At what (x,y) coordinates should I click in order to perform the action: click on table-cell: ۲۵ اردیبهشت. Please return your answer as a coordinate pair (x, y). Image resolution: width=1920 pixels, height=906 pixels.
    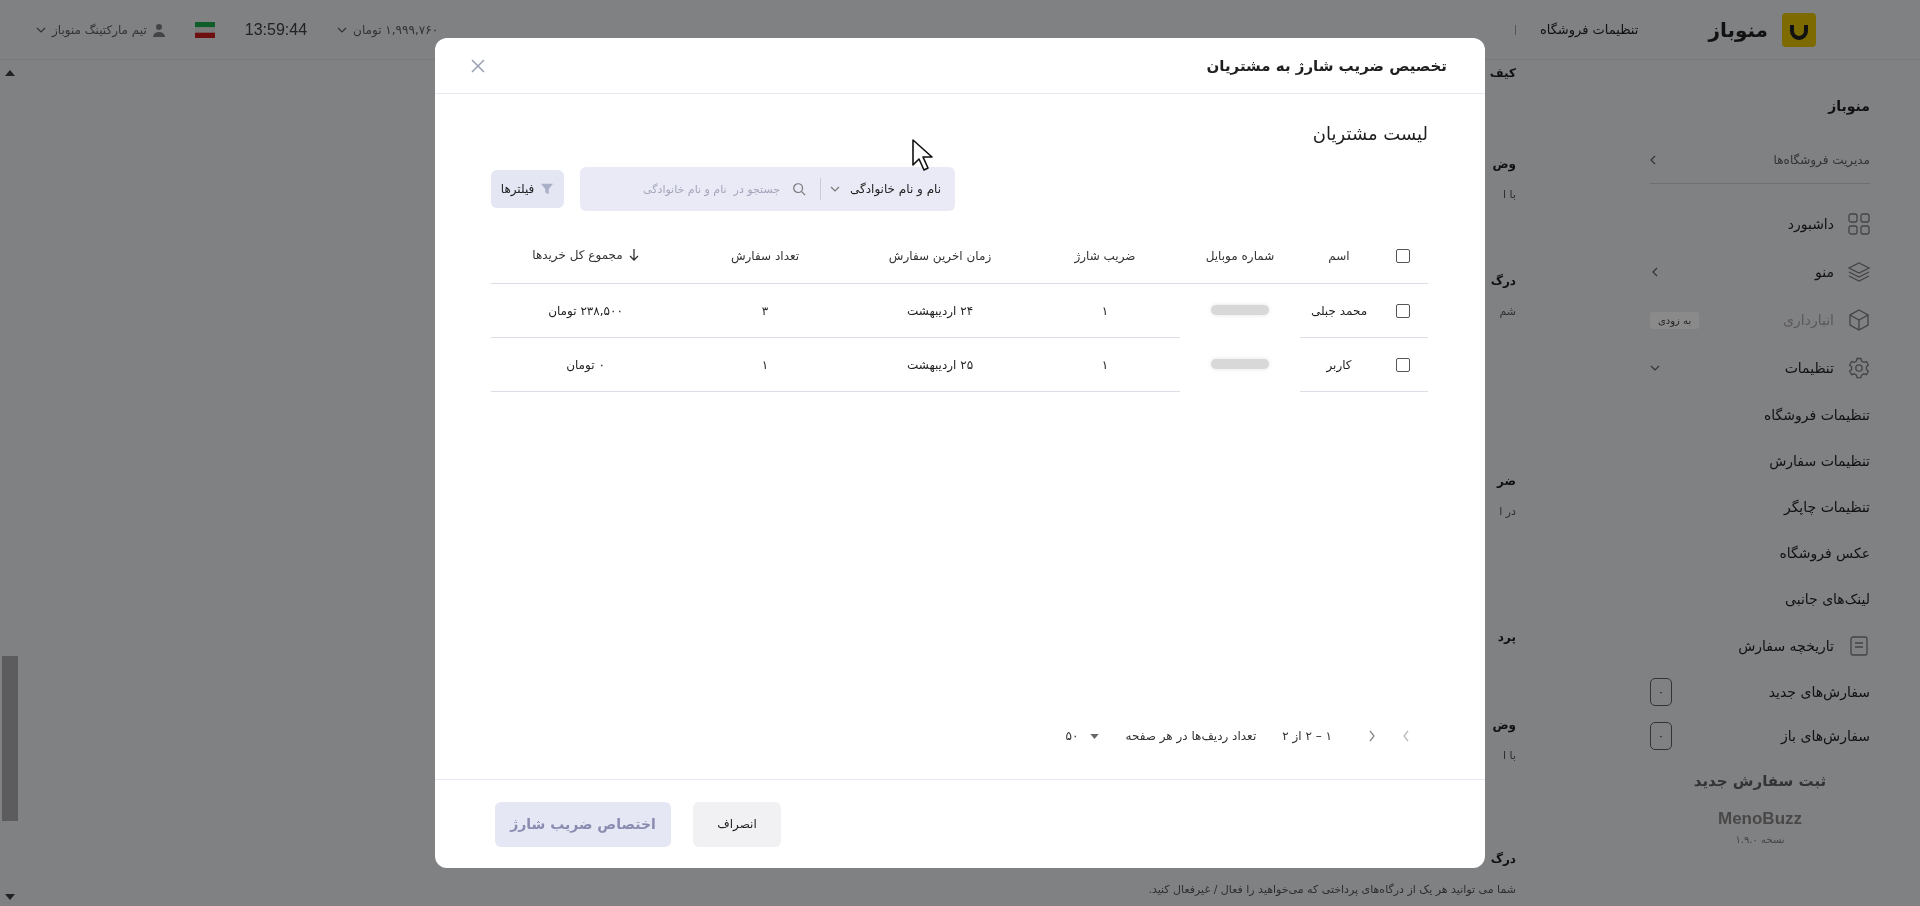
    Looking at the image, I should click on (940, 364).